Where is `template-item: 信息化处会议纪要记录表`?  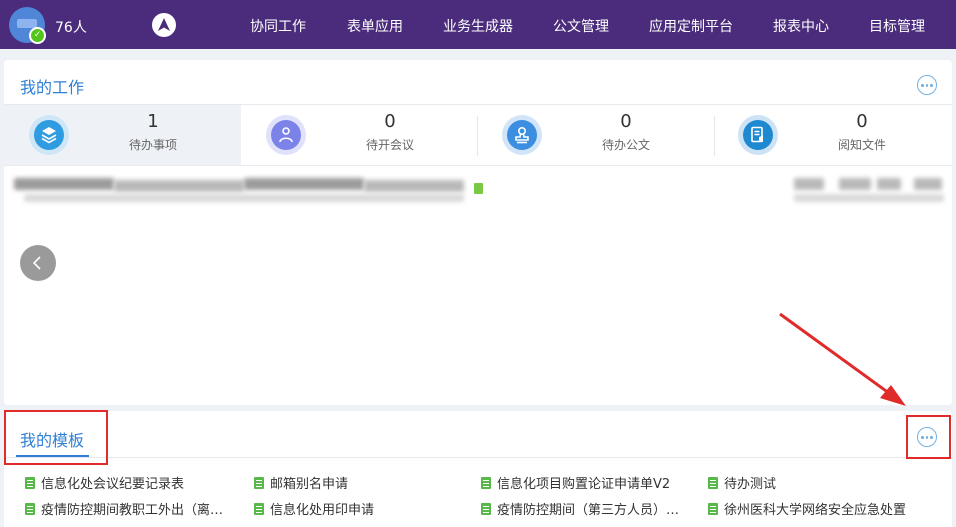 template-item: 信息化处会议纪要记录表 is located at coordinates (104, 482).